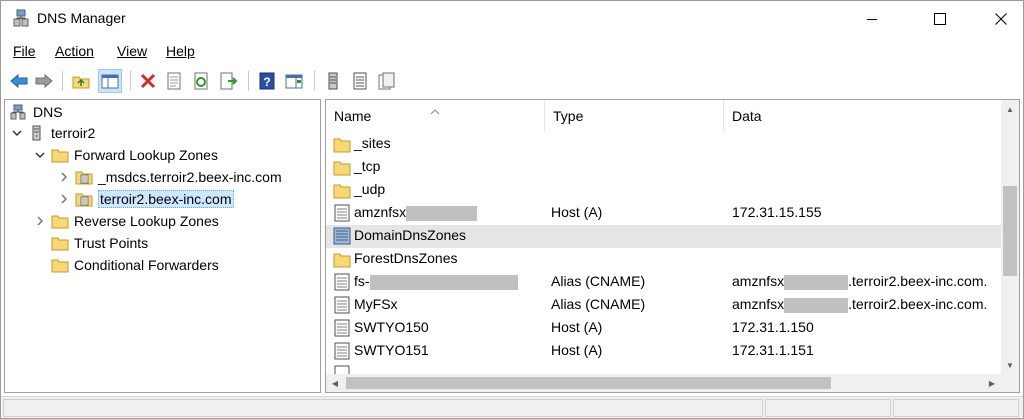 This screenshot has width=1024, height=419. I want to click on menu-view-label: View, so click(132, 51).